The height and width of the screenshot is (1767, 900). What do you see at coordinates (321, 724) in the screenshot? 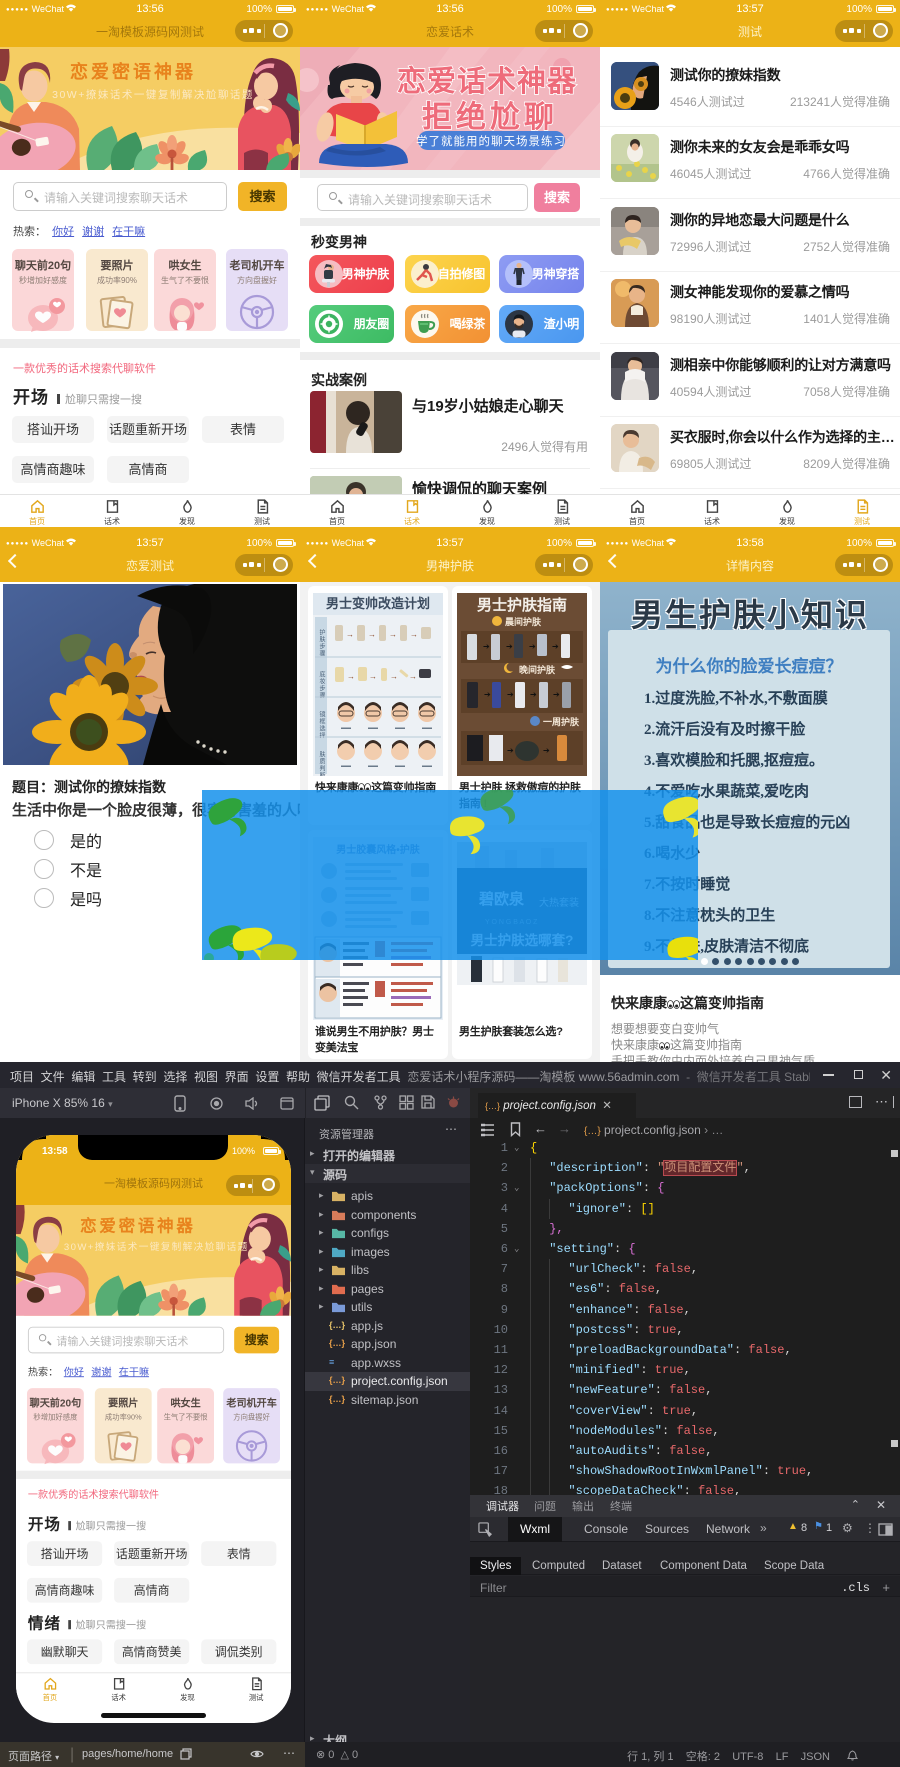
I see `svg-text: 镜框选择` at bounding box center [321, 724].